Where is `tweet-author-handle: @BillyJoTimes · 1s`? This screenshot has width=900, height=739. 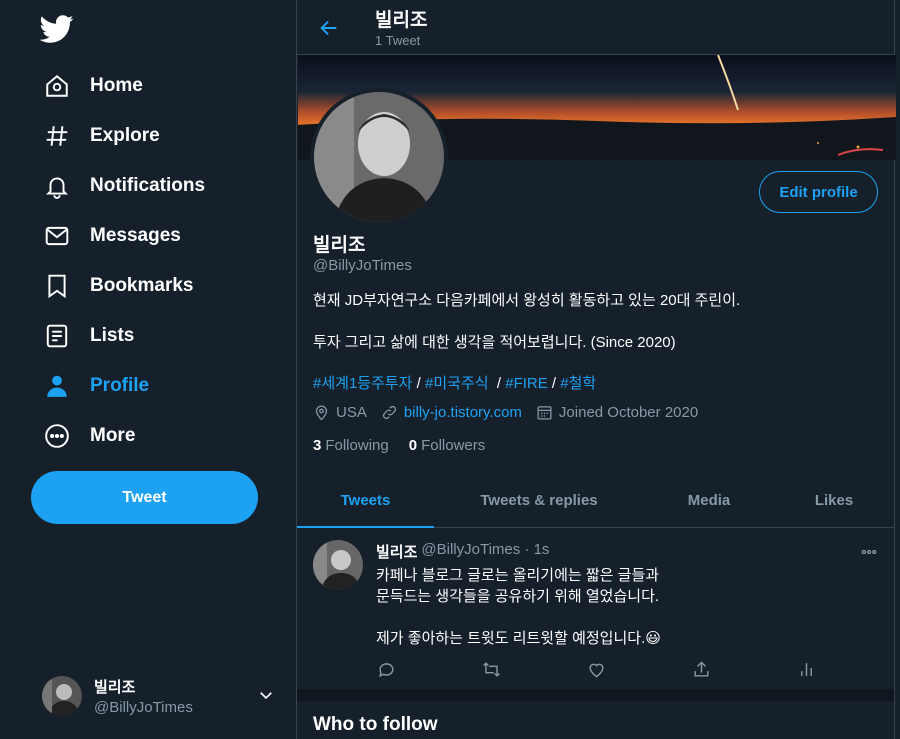
tweet-author-handle: @BillyJoTimes · 1s is located at coordinates (485, 549).